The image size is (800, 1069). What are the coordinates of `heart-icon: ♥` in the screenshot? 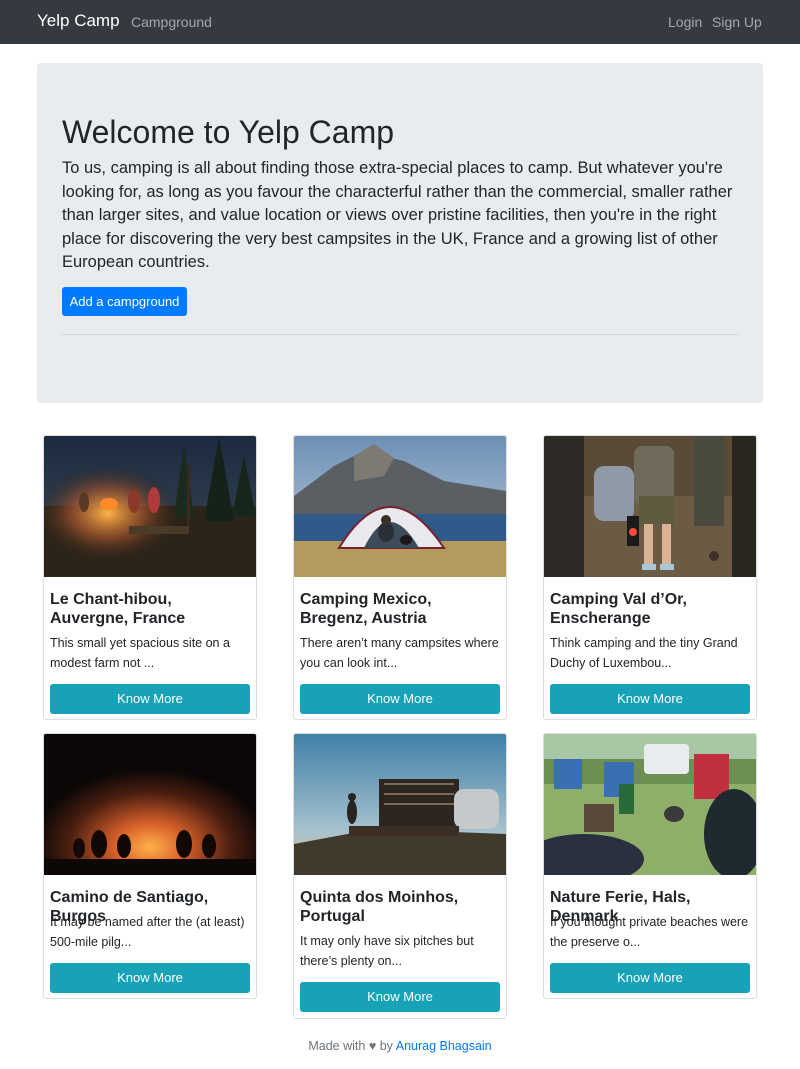 It's located at (372, 1046).